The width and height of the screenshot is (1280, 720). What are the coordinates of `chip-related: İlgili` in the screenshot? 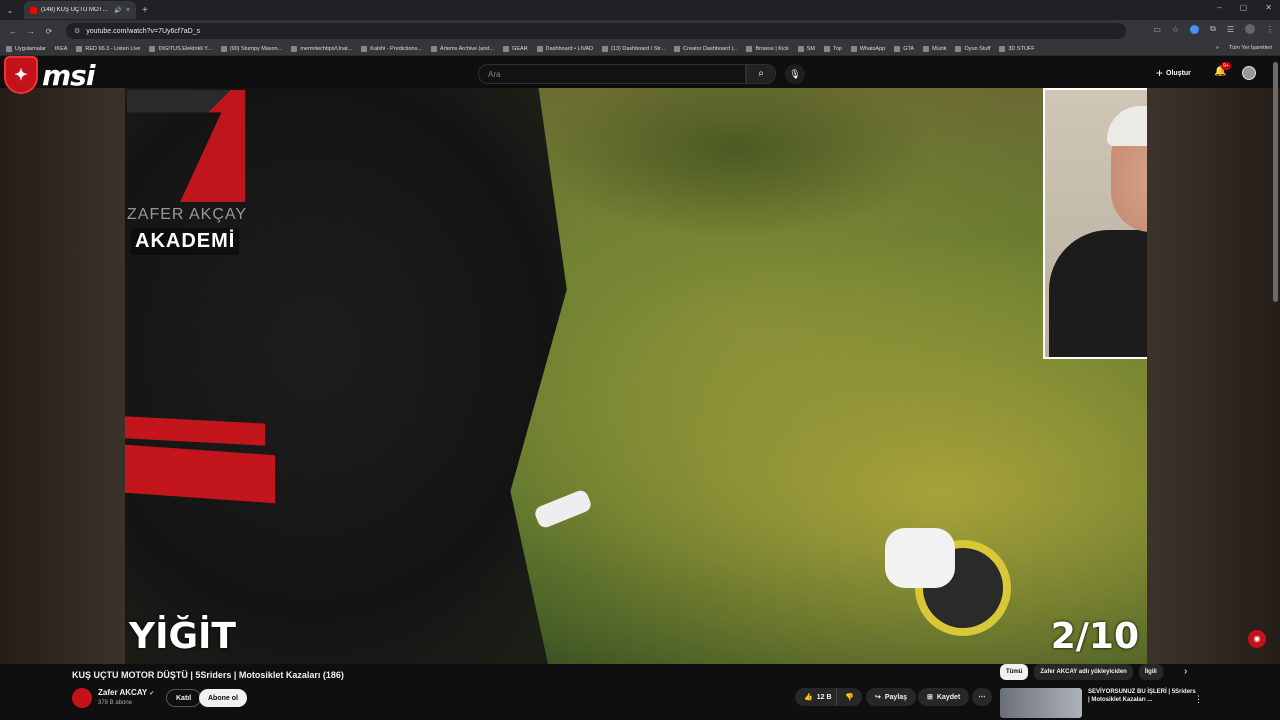 It's located at (1150, 672).